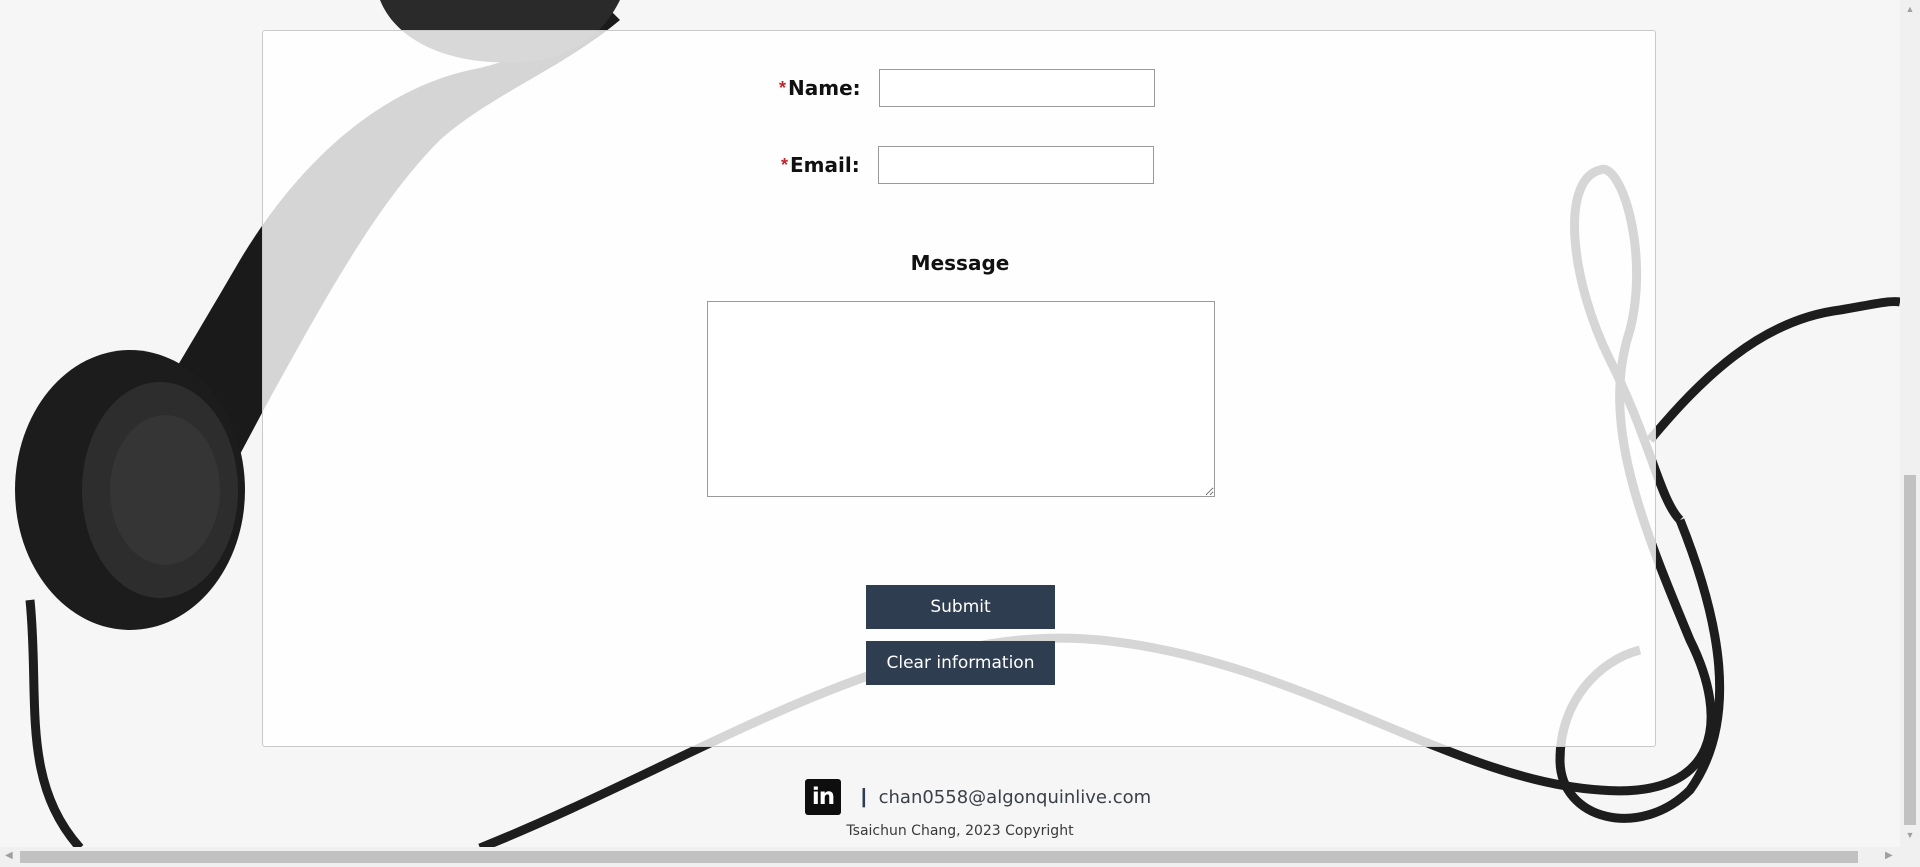  Describe the element at coordinates (1889, 855) in the screenshot. I see `scroll-right-icon: ▶` at that location.